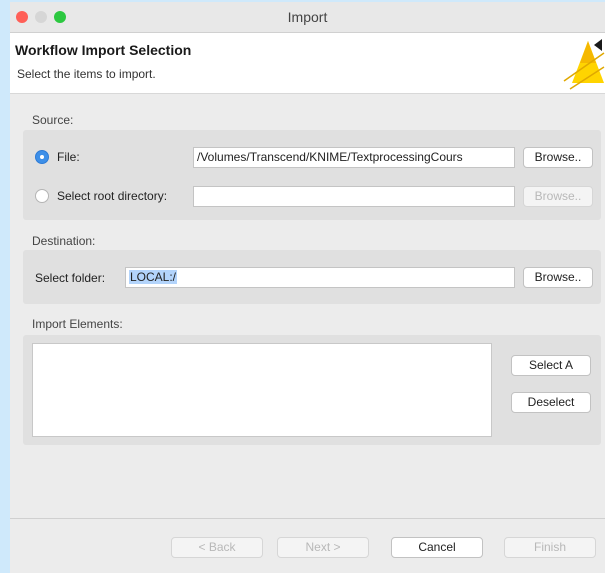 This screenshot has height=573, width=605. Describe the element at coordinates (354, 196) in the screenshot. I see `root-directory-input` at that location.